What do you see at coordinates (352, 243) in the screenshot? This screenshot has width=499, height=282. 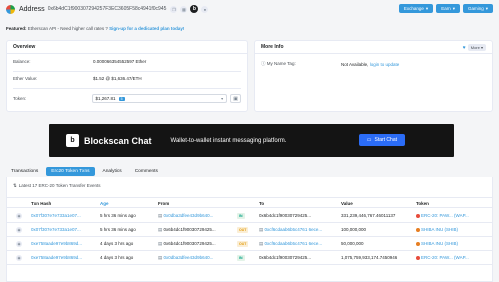 I see `value-cell: 50,000,000` at bounding box center [352, 243].